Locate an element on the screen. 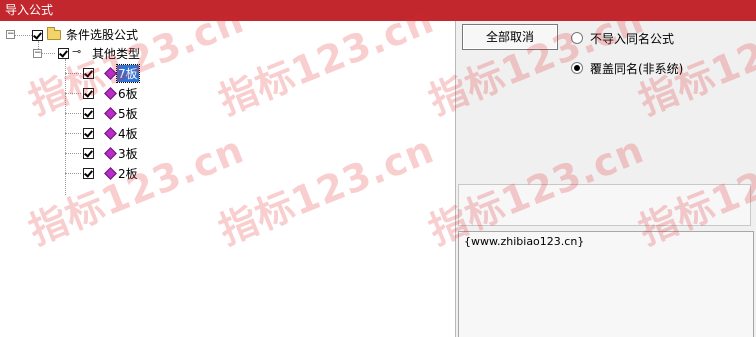 The width and height of the screenshot is (756, 337). tree-item-label: 7板 is located at coordinates (128, 73).